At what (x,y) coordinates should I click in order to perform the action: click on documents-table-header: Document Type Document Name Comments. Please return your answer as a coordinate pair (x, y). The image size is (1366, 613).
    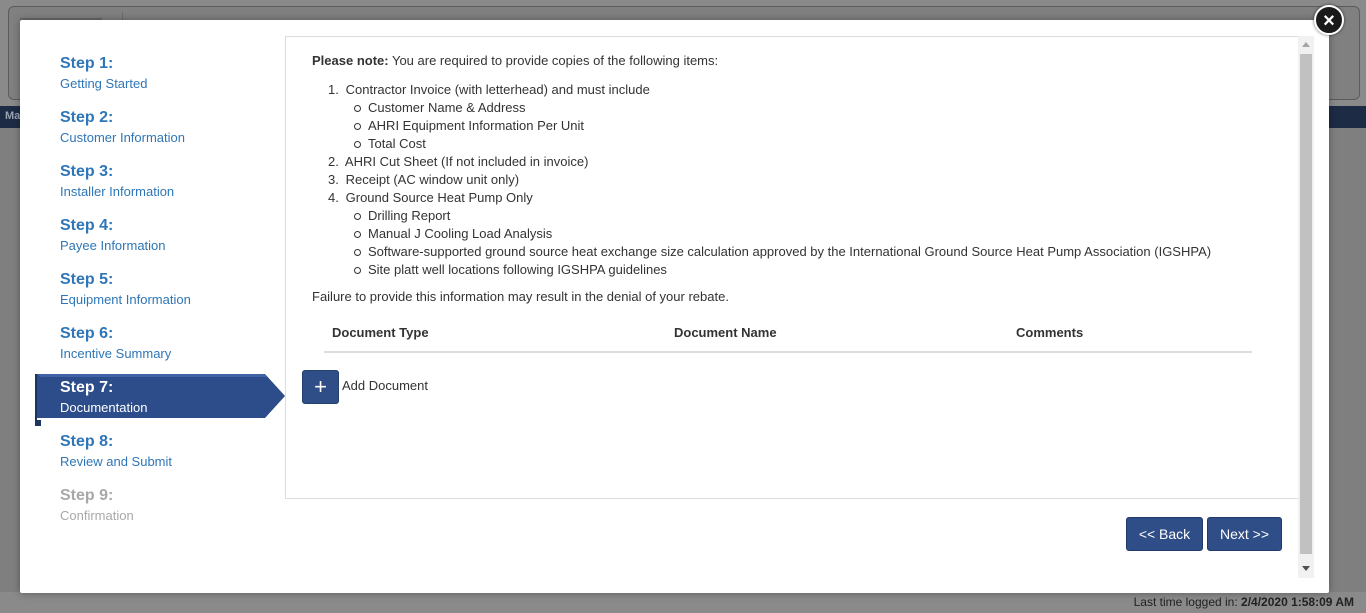
    Looking at the image, I should click on (788, 334).